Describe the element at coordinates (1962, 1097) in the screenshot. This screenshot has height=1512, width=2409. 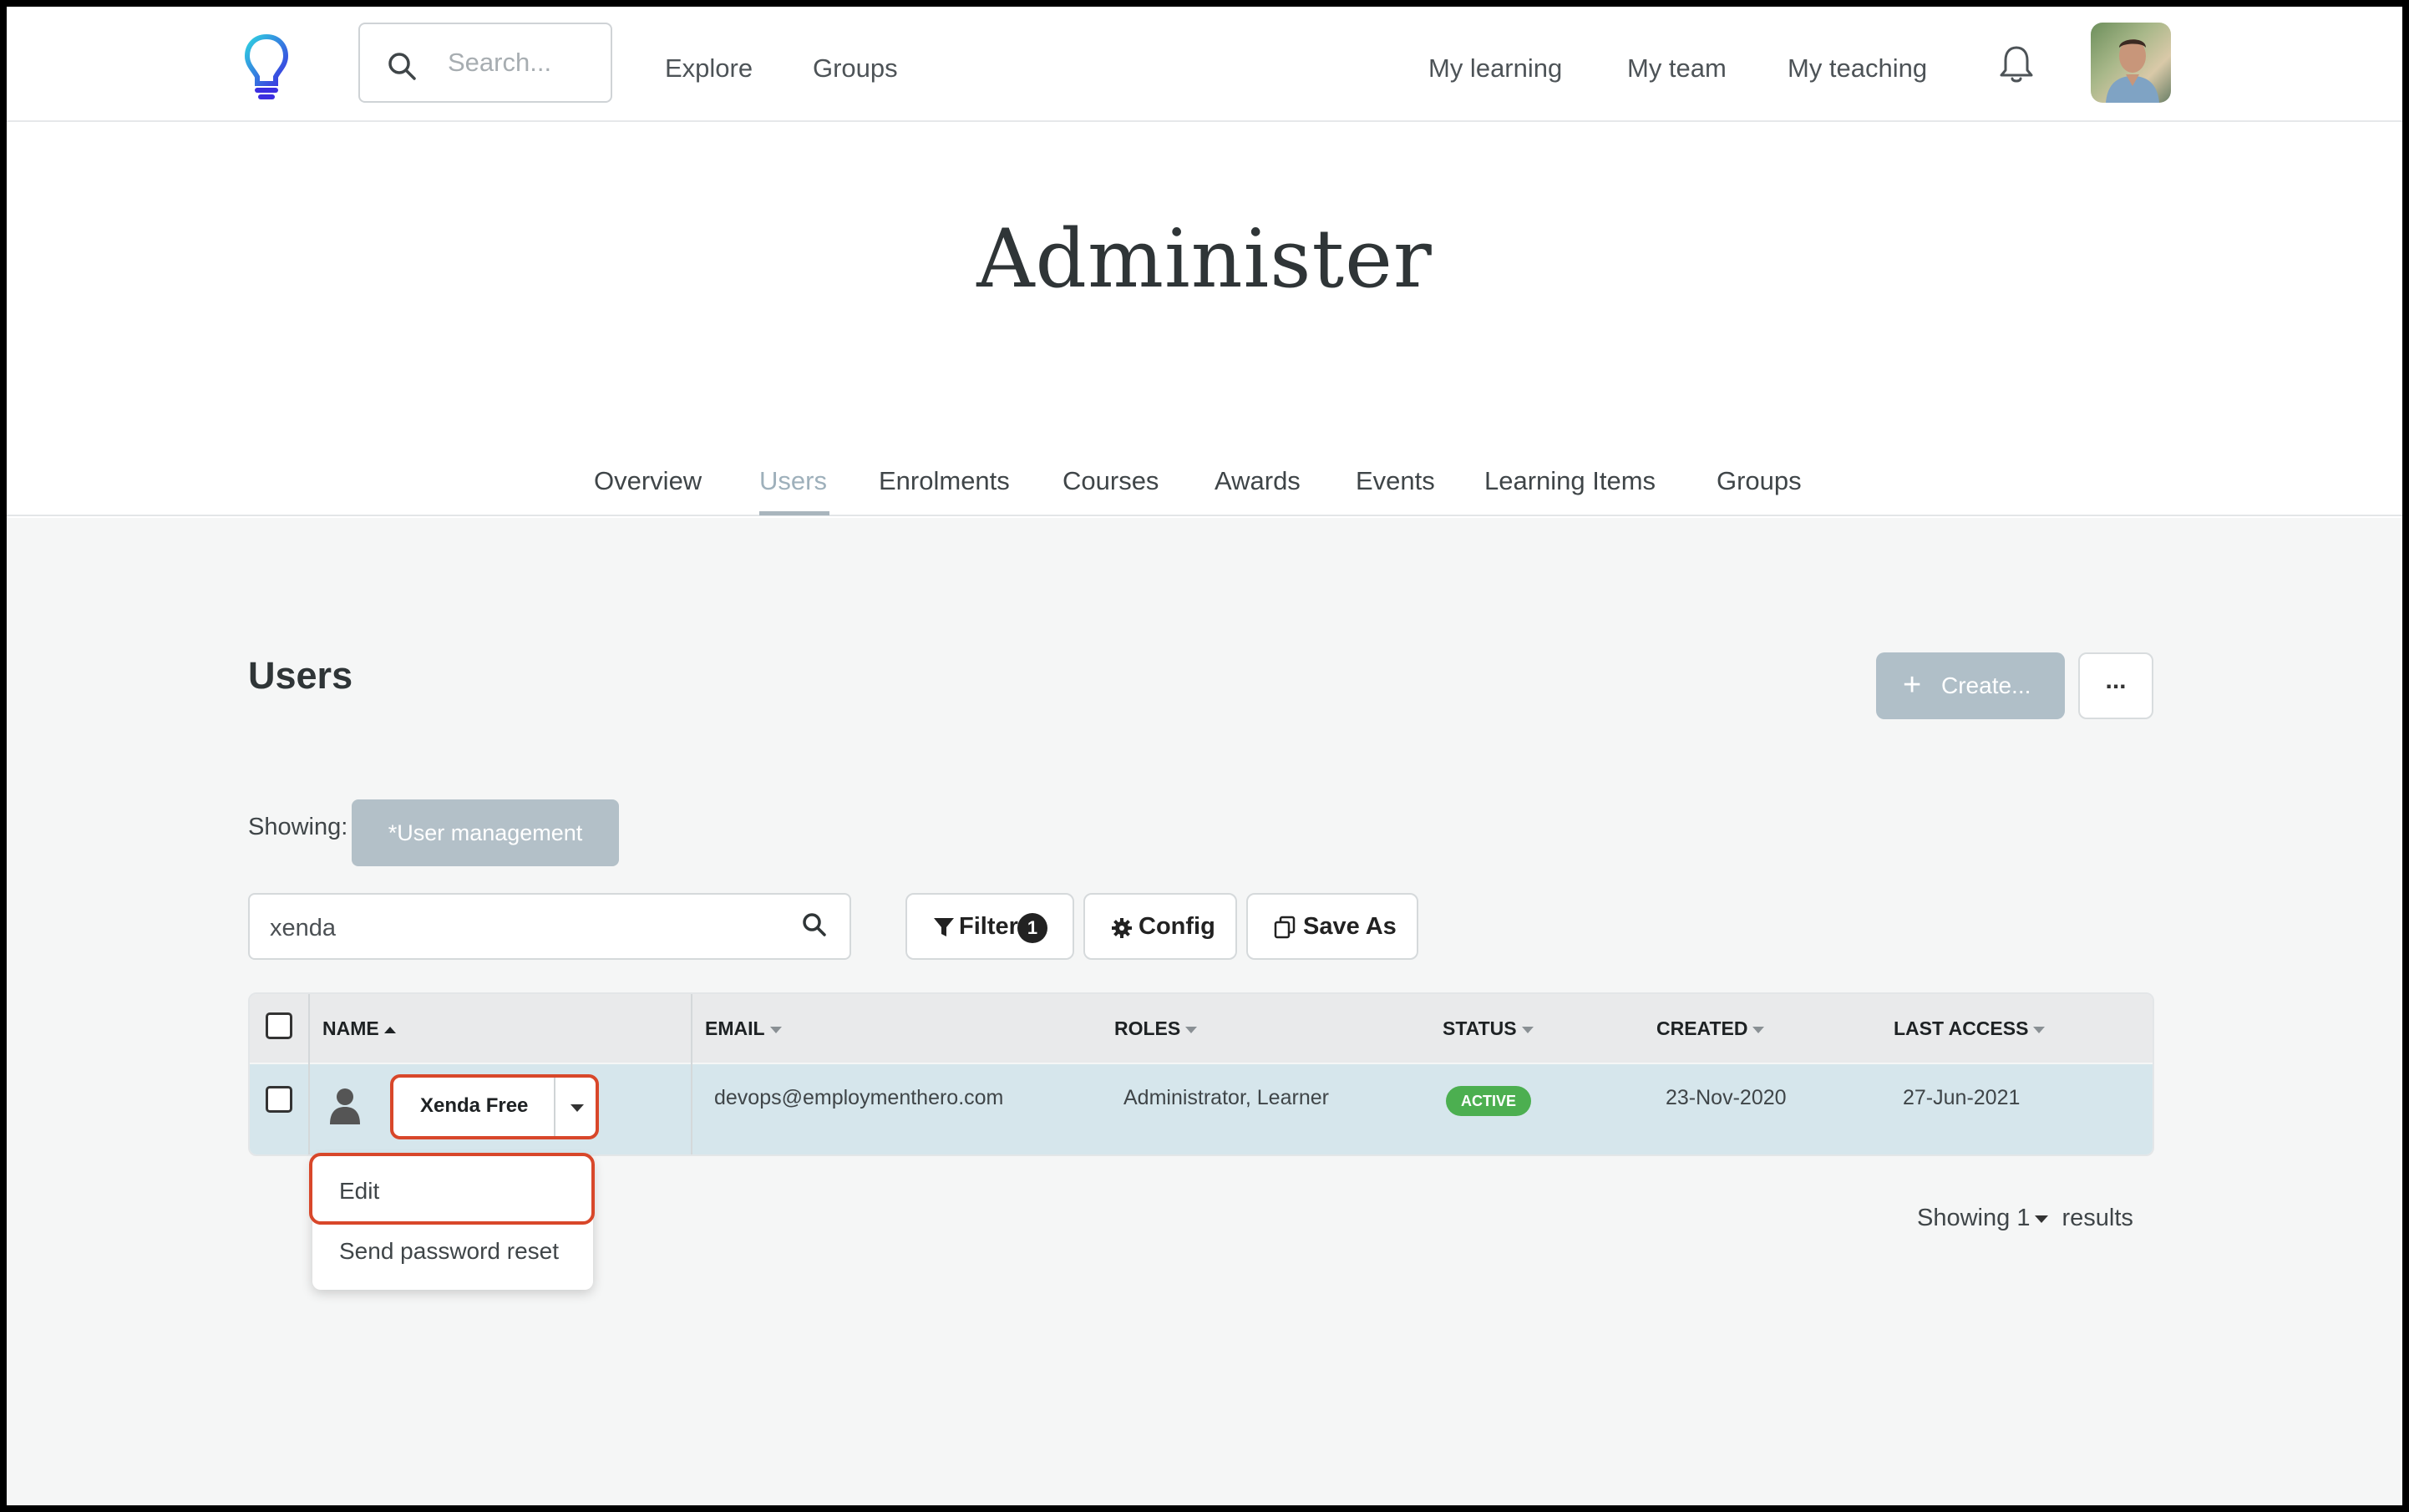
I see `user-last-access-date: 27-Jun-2021` at that location.